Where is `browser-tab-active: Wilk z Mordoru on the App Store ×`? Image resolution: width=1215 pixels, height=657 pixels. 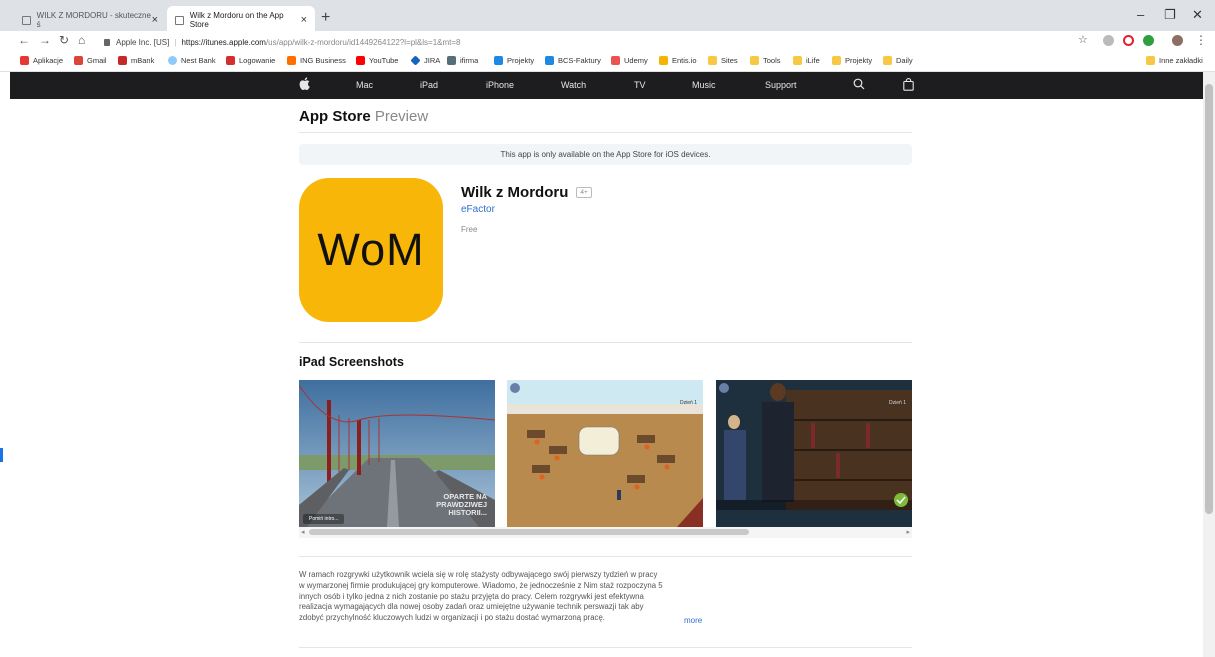
browser-tab-active: Wilk z Mordoru on the App Store × is located at coordinates (241, 20).